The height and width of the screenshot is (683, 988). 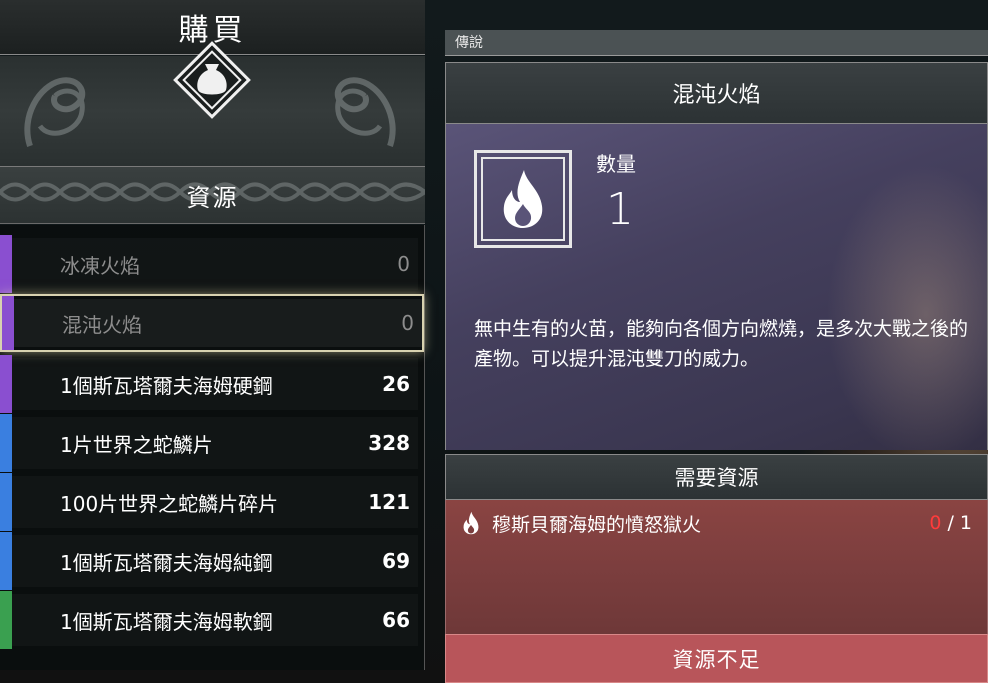 I want to click on requirement-count: 0 / 1, so click(x=950, y=523).